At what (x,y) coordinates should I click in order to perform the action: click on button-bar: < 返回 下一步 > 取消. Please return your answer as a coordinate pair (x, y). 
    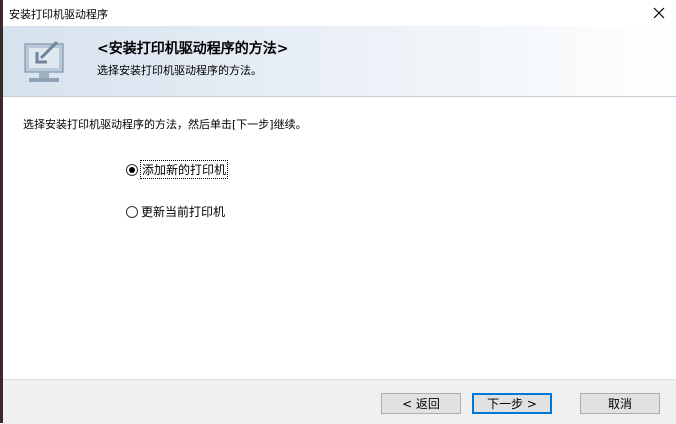
    Looking at the image, I should click on (339, 401).